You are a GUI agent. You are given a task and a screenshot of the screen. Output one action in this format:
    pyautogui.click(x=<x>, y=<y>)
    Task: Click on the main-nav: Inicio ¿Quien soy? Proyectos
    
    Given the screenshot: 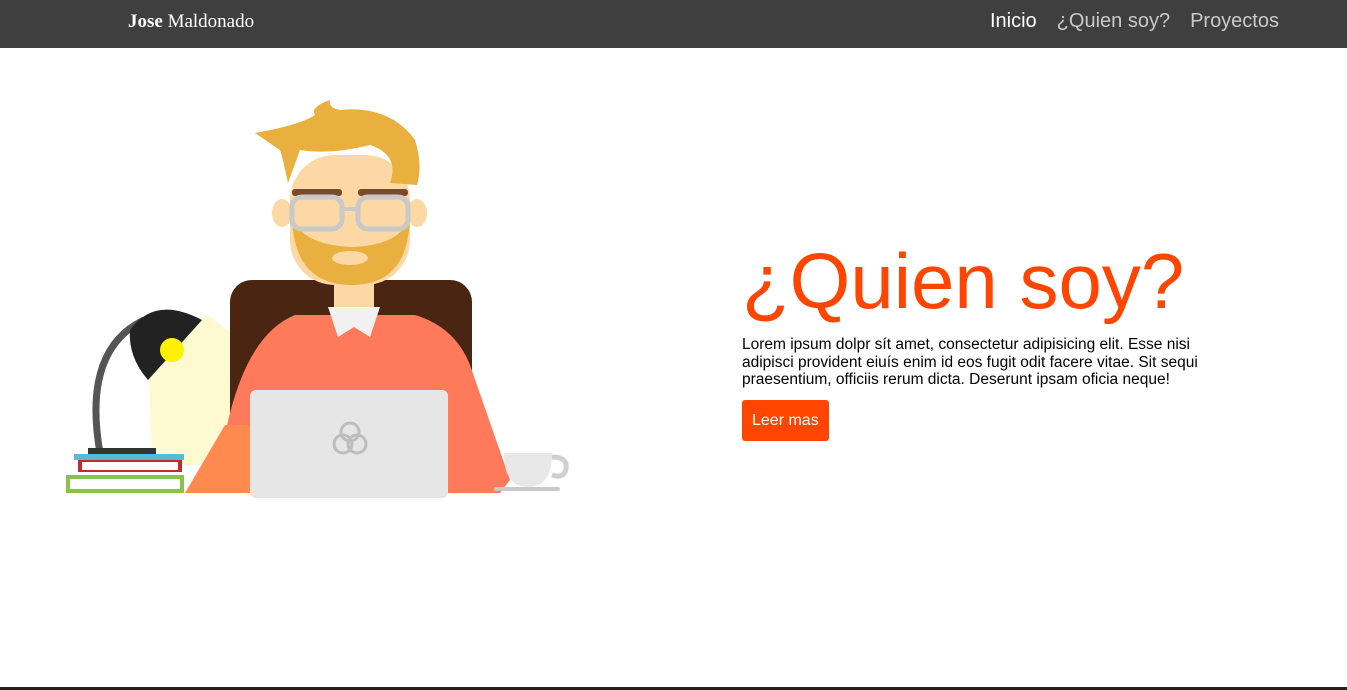 What is the action you would take?
    pyautogui.click(x=1134, y=21)
    